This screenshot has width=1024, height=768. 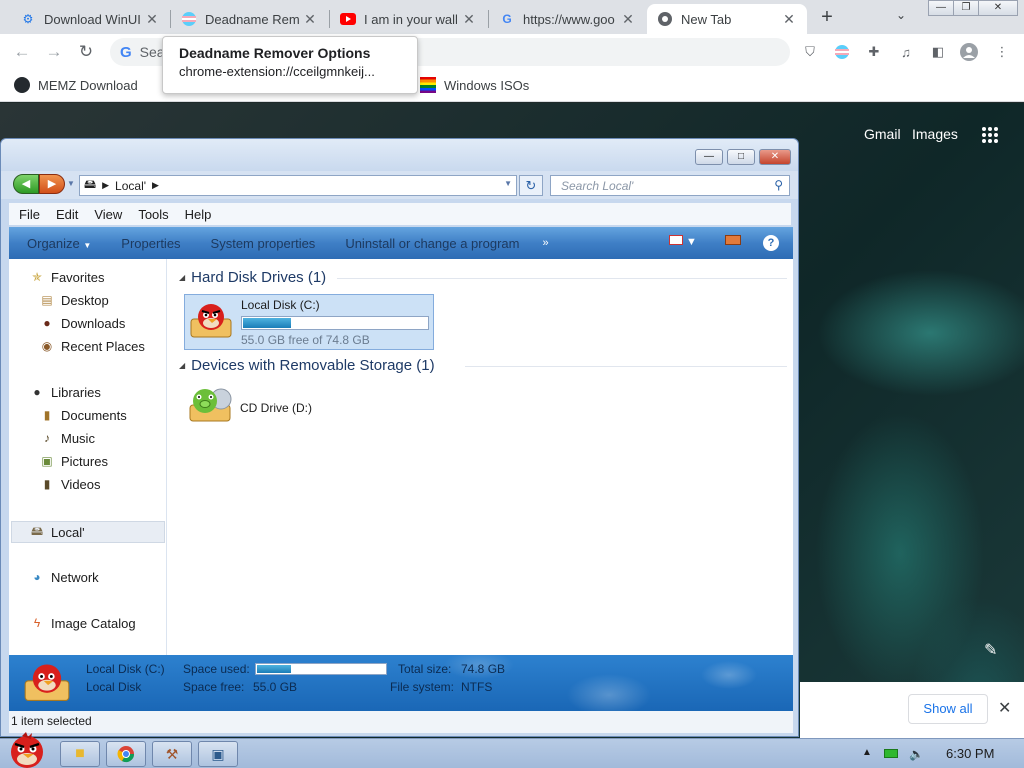 I want to click on menu-tools: Tools, so click(x=151, y=214).